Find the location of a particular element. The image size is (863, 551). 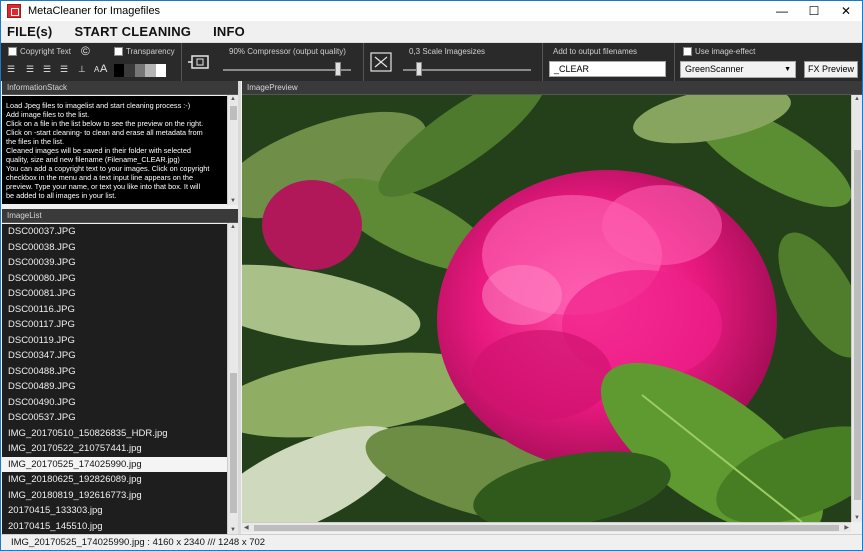

filename-suffix-input: _CLEAR is located at coordinates (607, 69).